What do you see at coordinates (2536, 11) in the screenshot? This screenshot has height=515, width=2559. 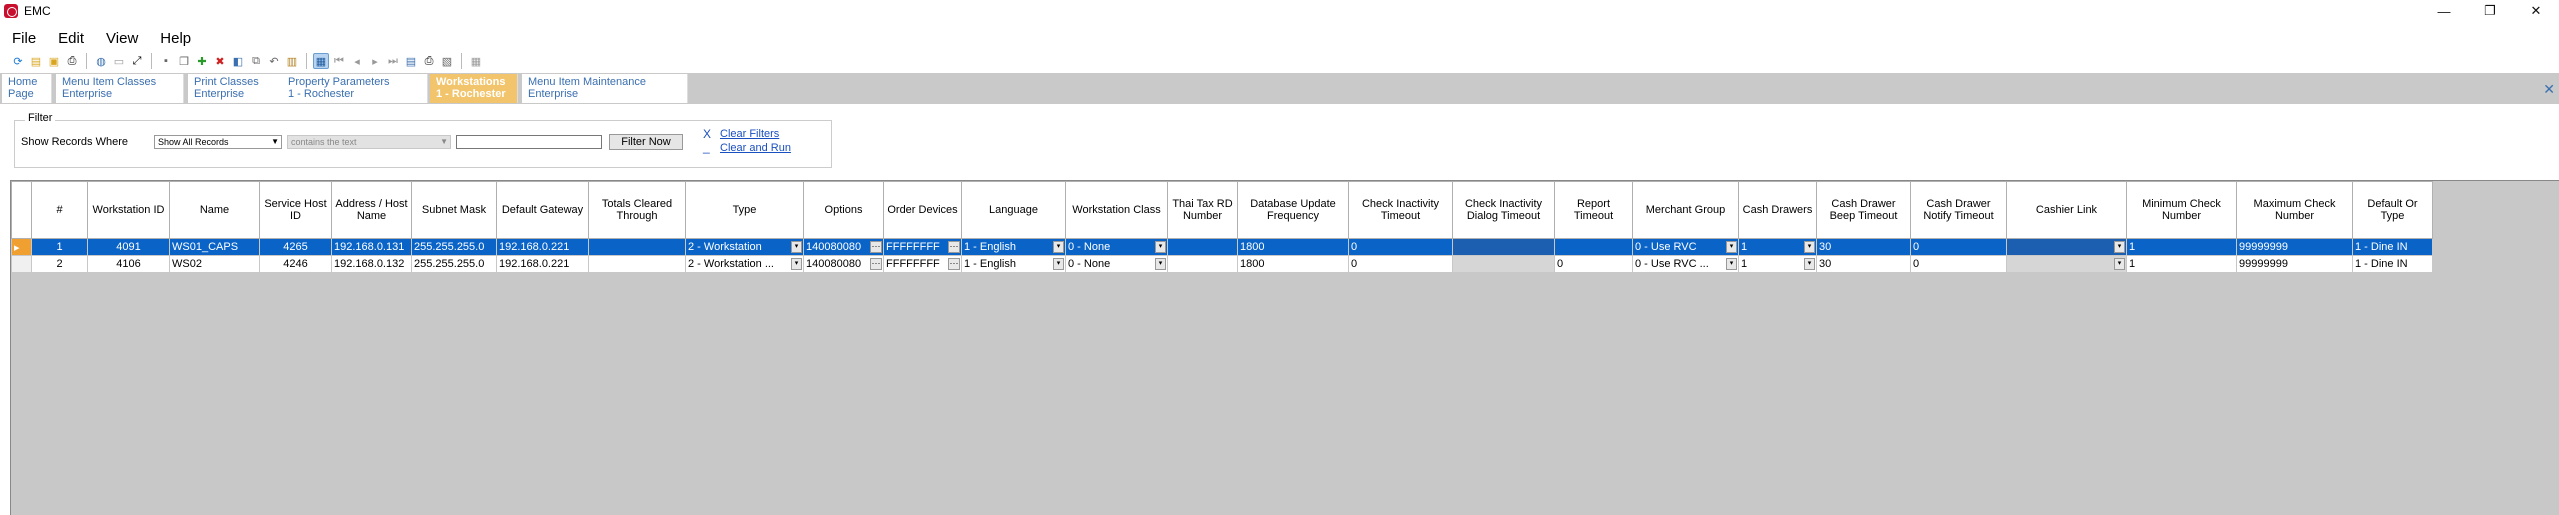 I see `close-button: ✕` at bounding box center [2536, 11].